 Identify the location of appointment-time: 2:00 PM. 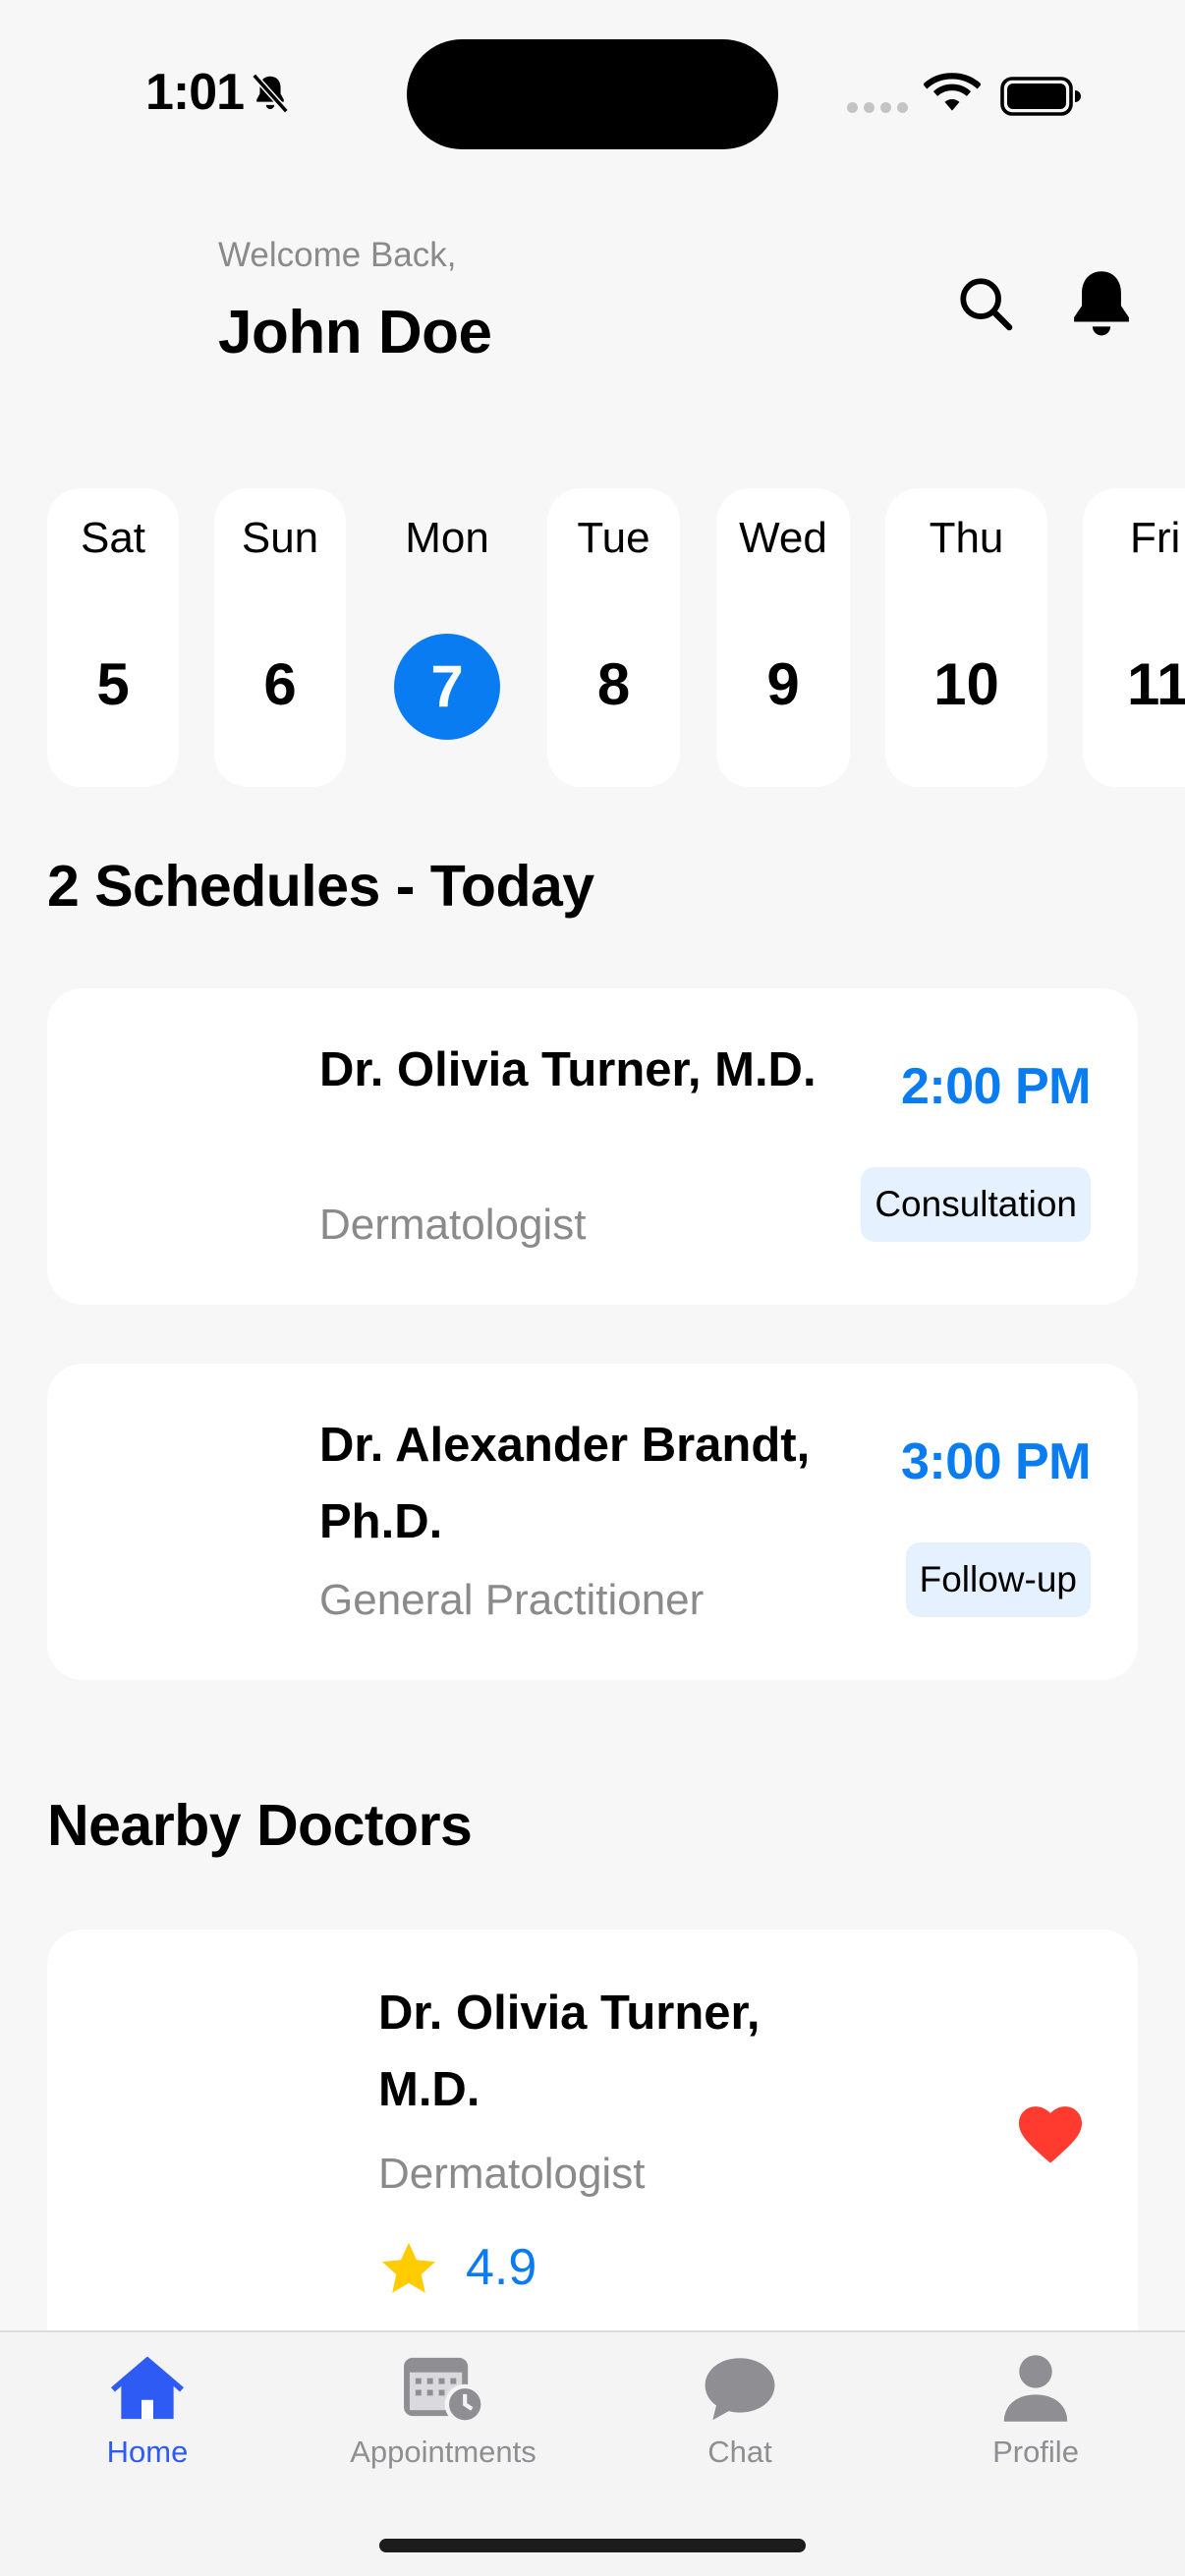
(996, 1086).